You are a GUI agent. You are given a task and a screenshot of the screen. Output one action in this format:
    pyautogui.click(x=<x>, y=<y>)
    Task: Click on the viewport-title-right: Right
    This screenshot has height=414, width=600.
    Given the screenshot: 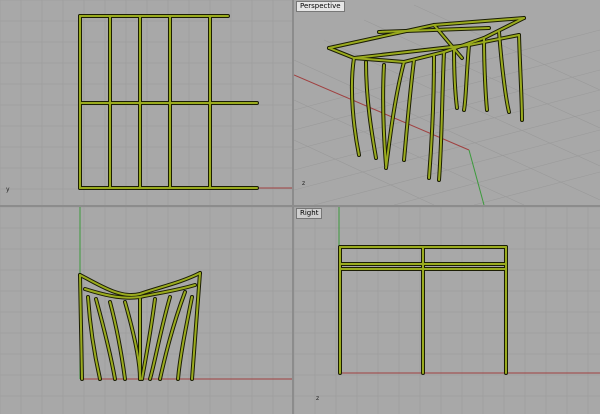 What is the action you would take?
    pyautogui.click(x=309, y=213)
    